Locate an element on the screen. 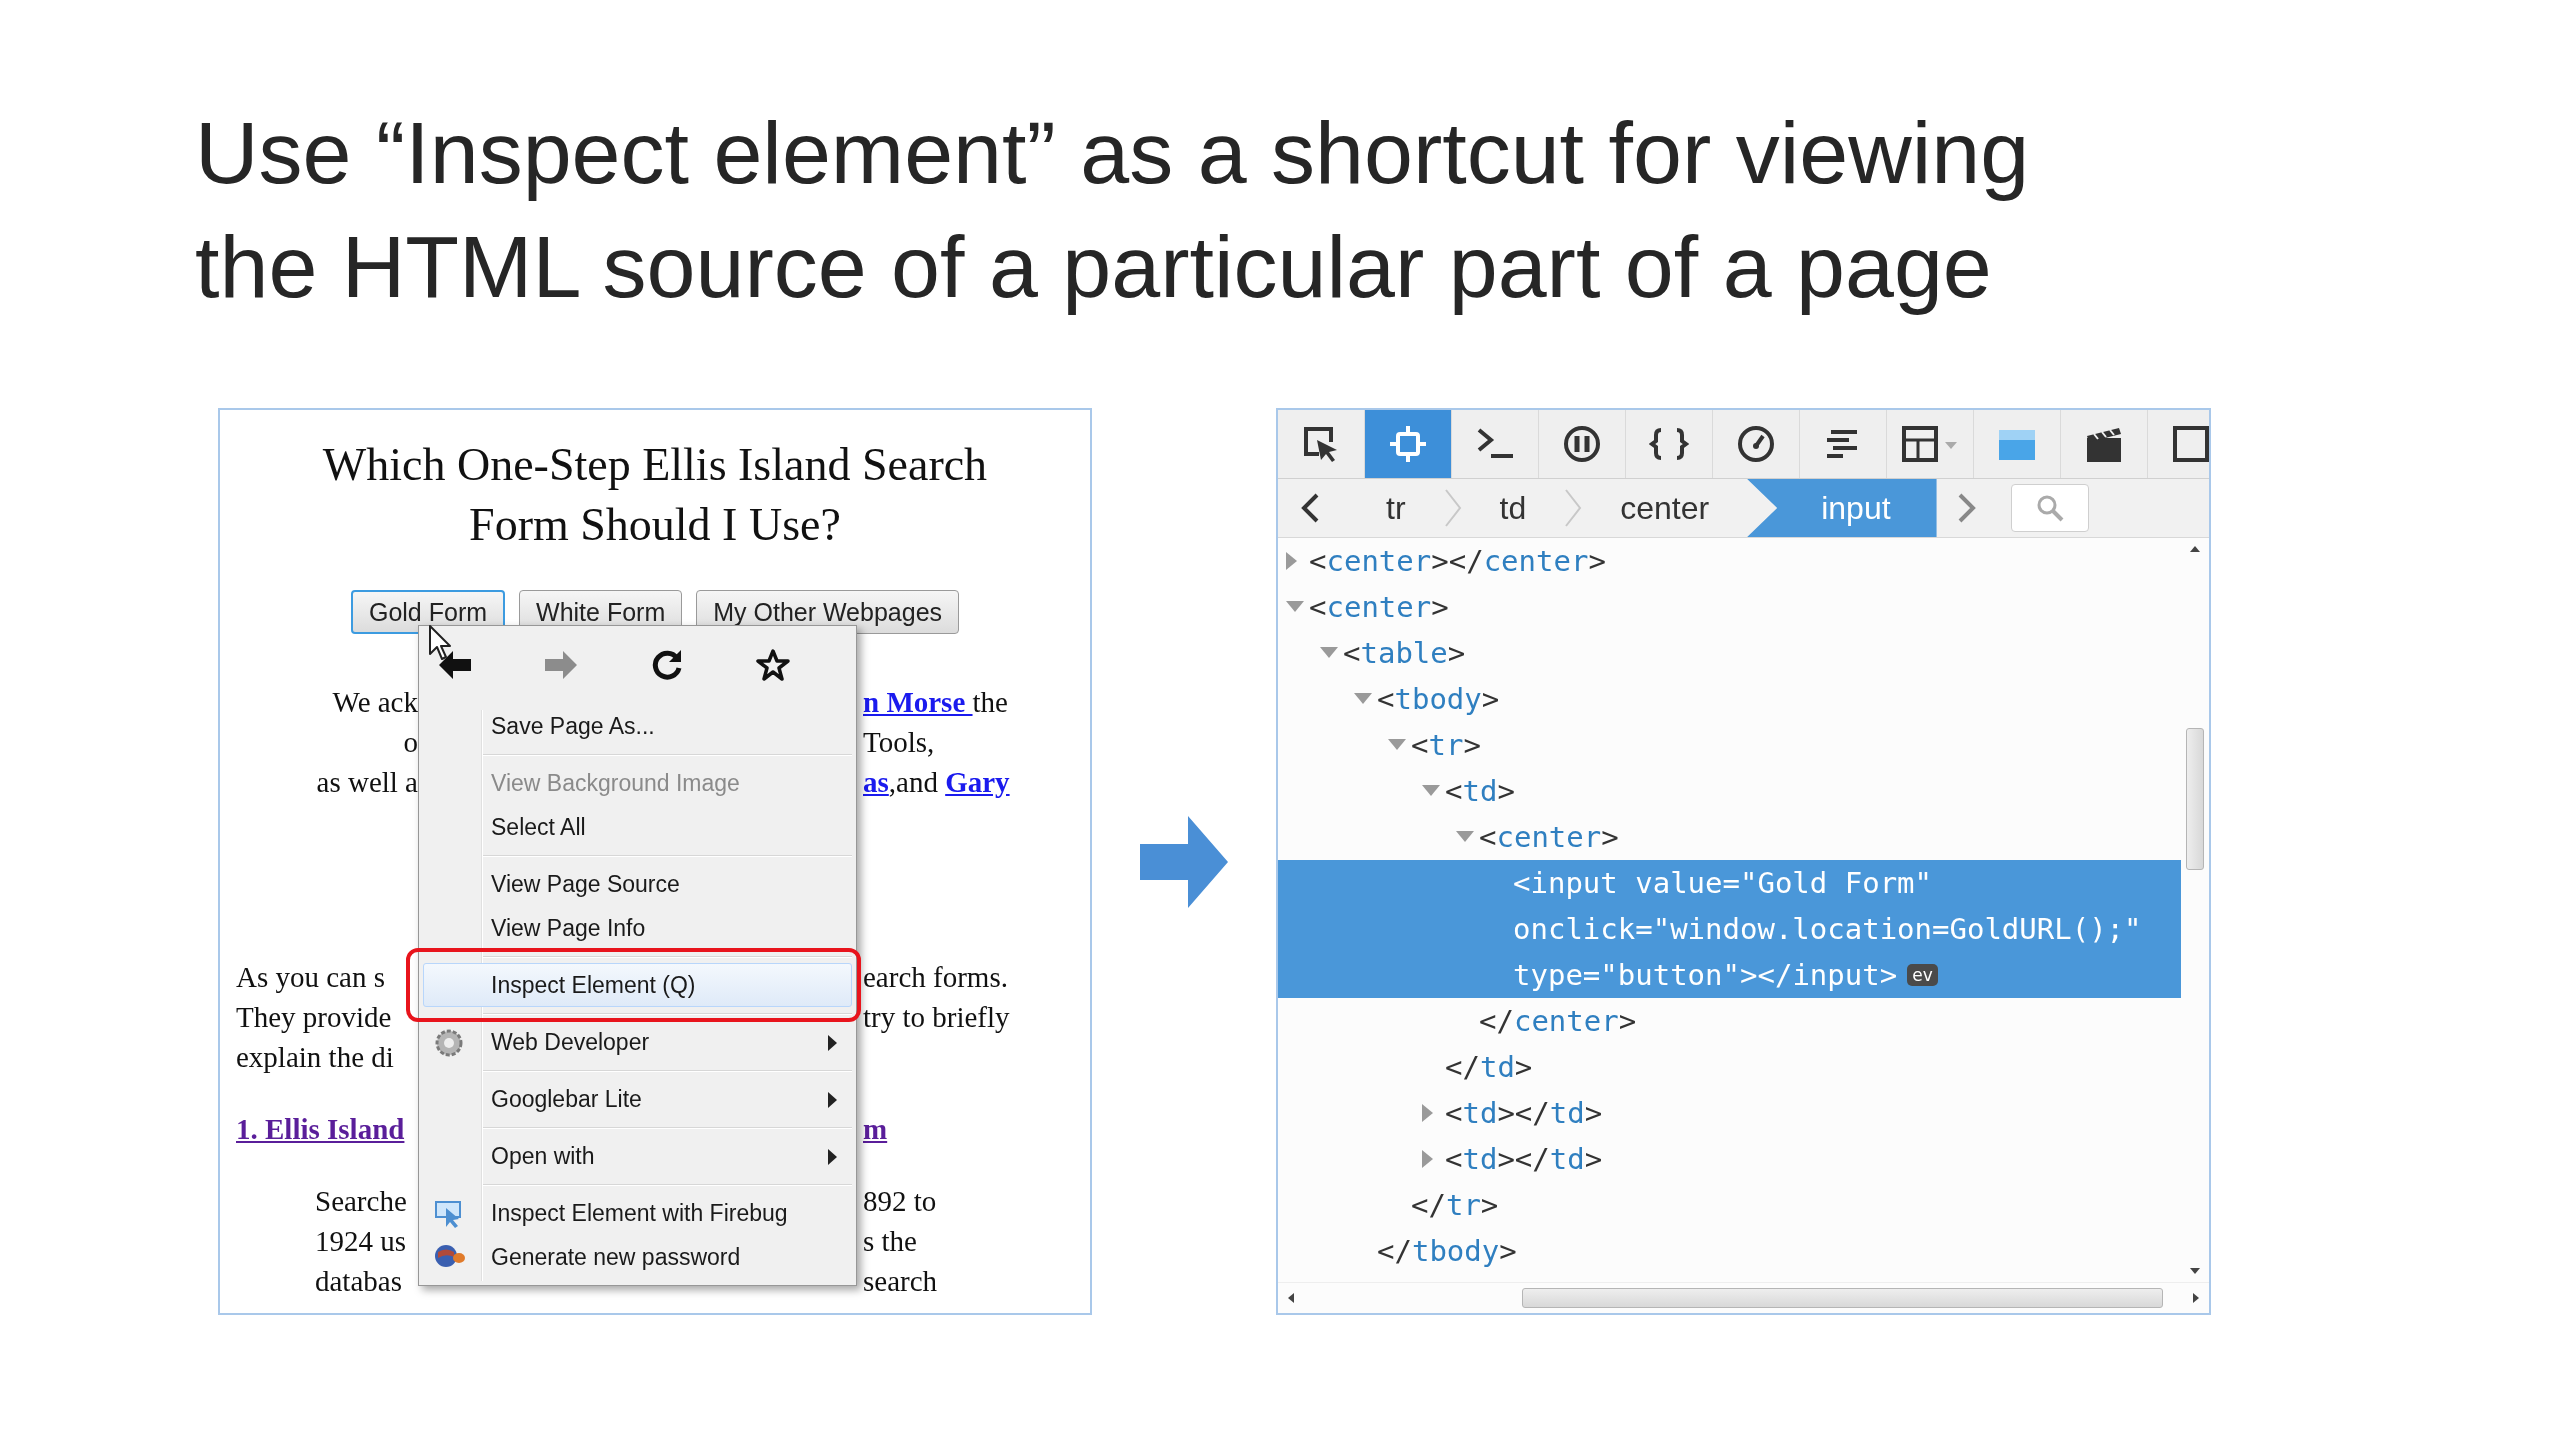 This screenshot has height=1440, width=2560. body-text: try to briefly is located at coordinates (936, 1016).